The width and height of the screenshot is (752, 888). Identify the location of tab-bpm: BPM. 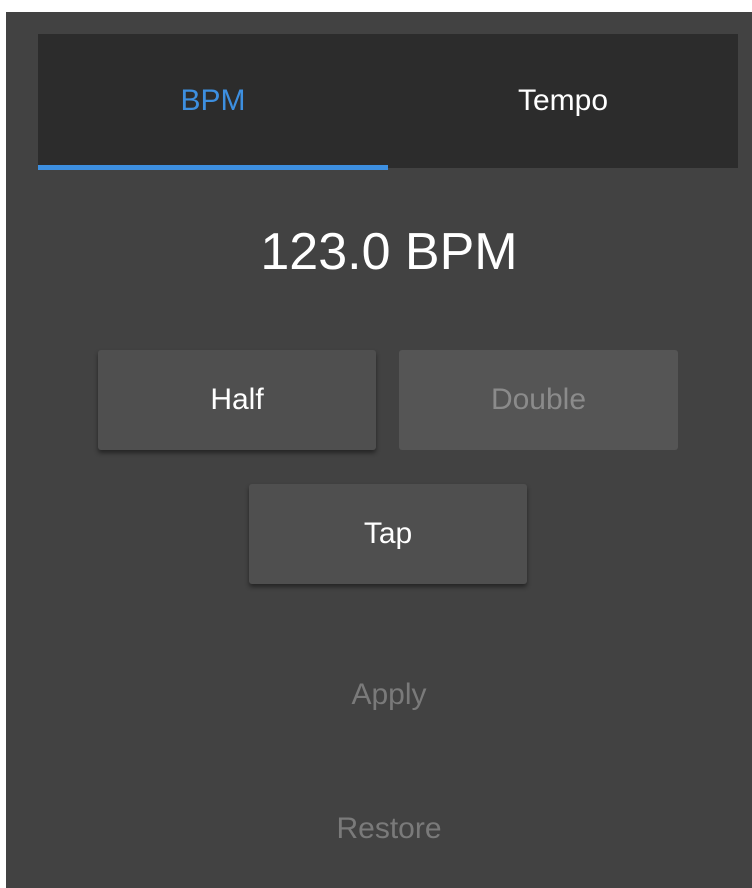
(213, 102).